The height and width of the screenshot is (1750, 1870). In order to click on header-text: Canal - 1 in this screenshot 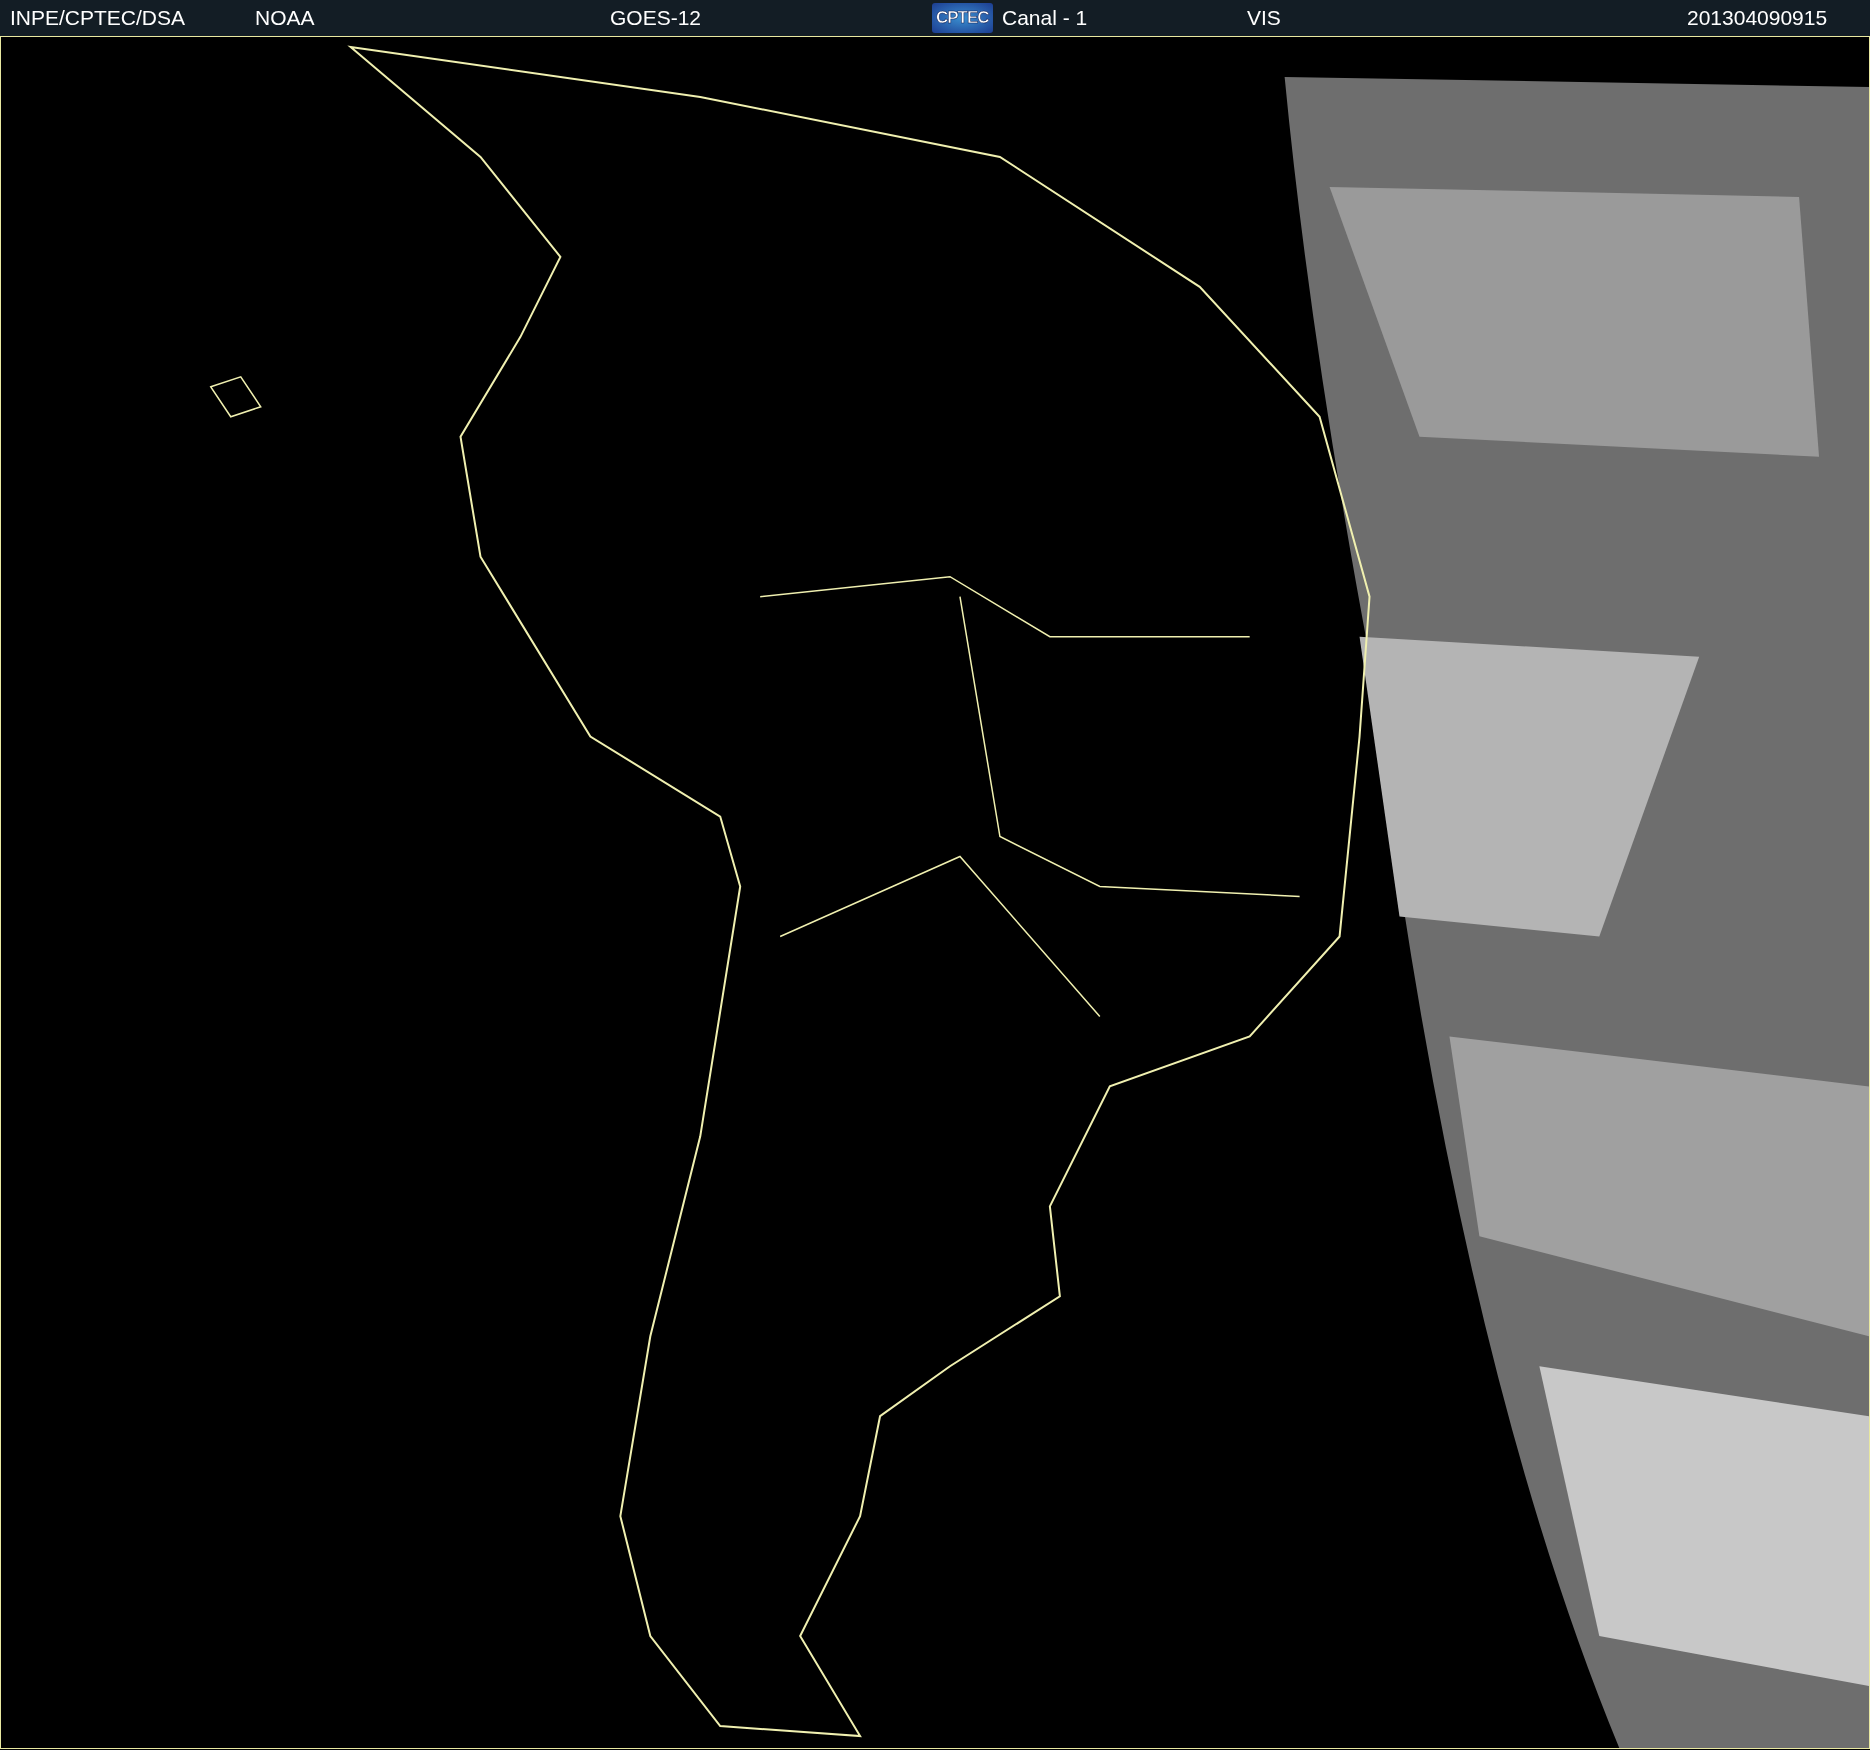, I will do `click(1045, 18)`.